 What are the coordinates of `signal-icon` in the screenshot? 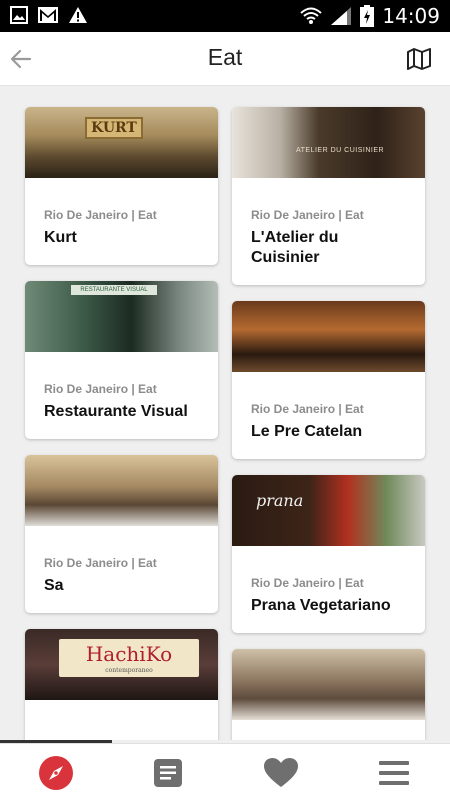 It's located at (341, 16).